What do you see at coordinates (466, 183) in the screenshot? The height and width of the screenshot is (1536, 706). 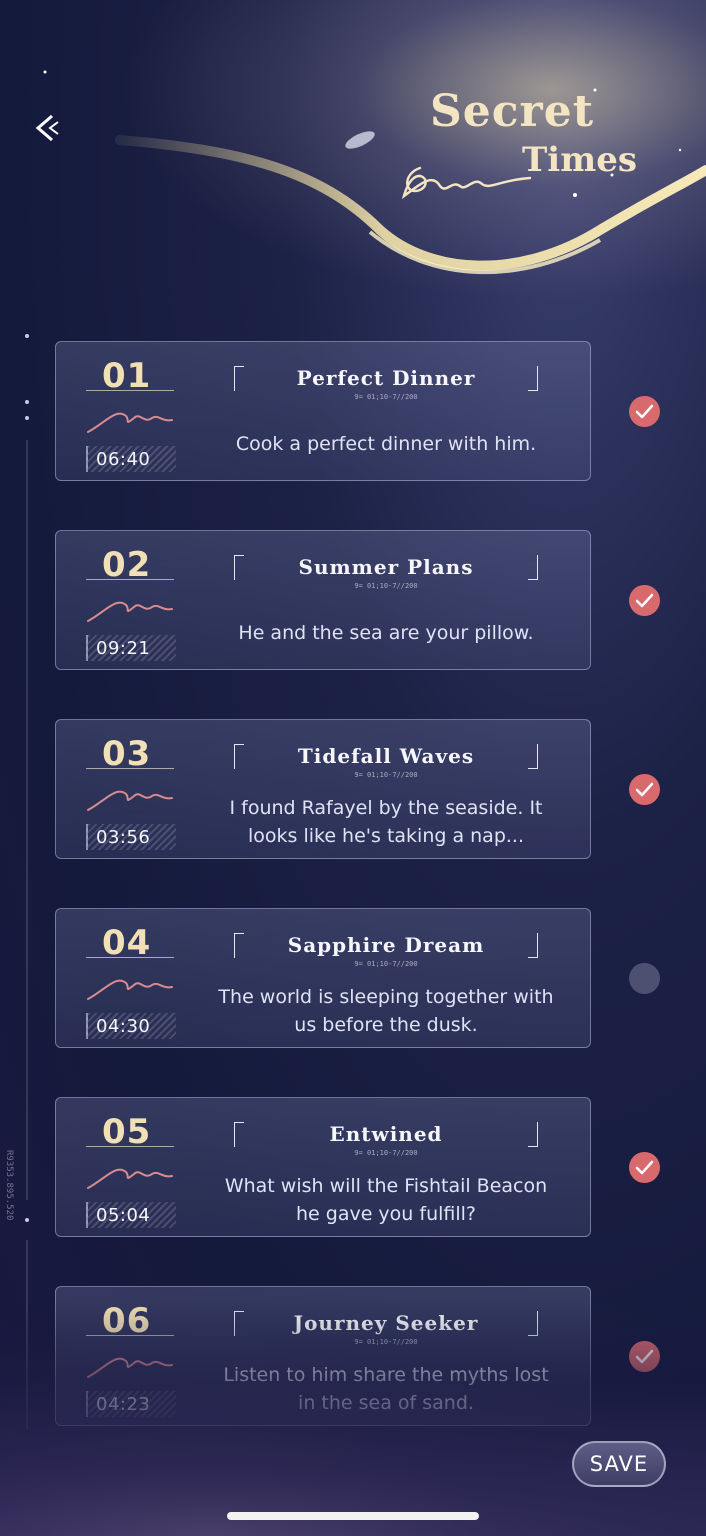 I see `signature-icon` at bounding box center [466, 183].